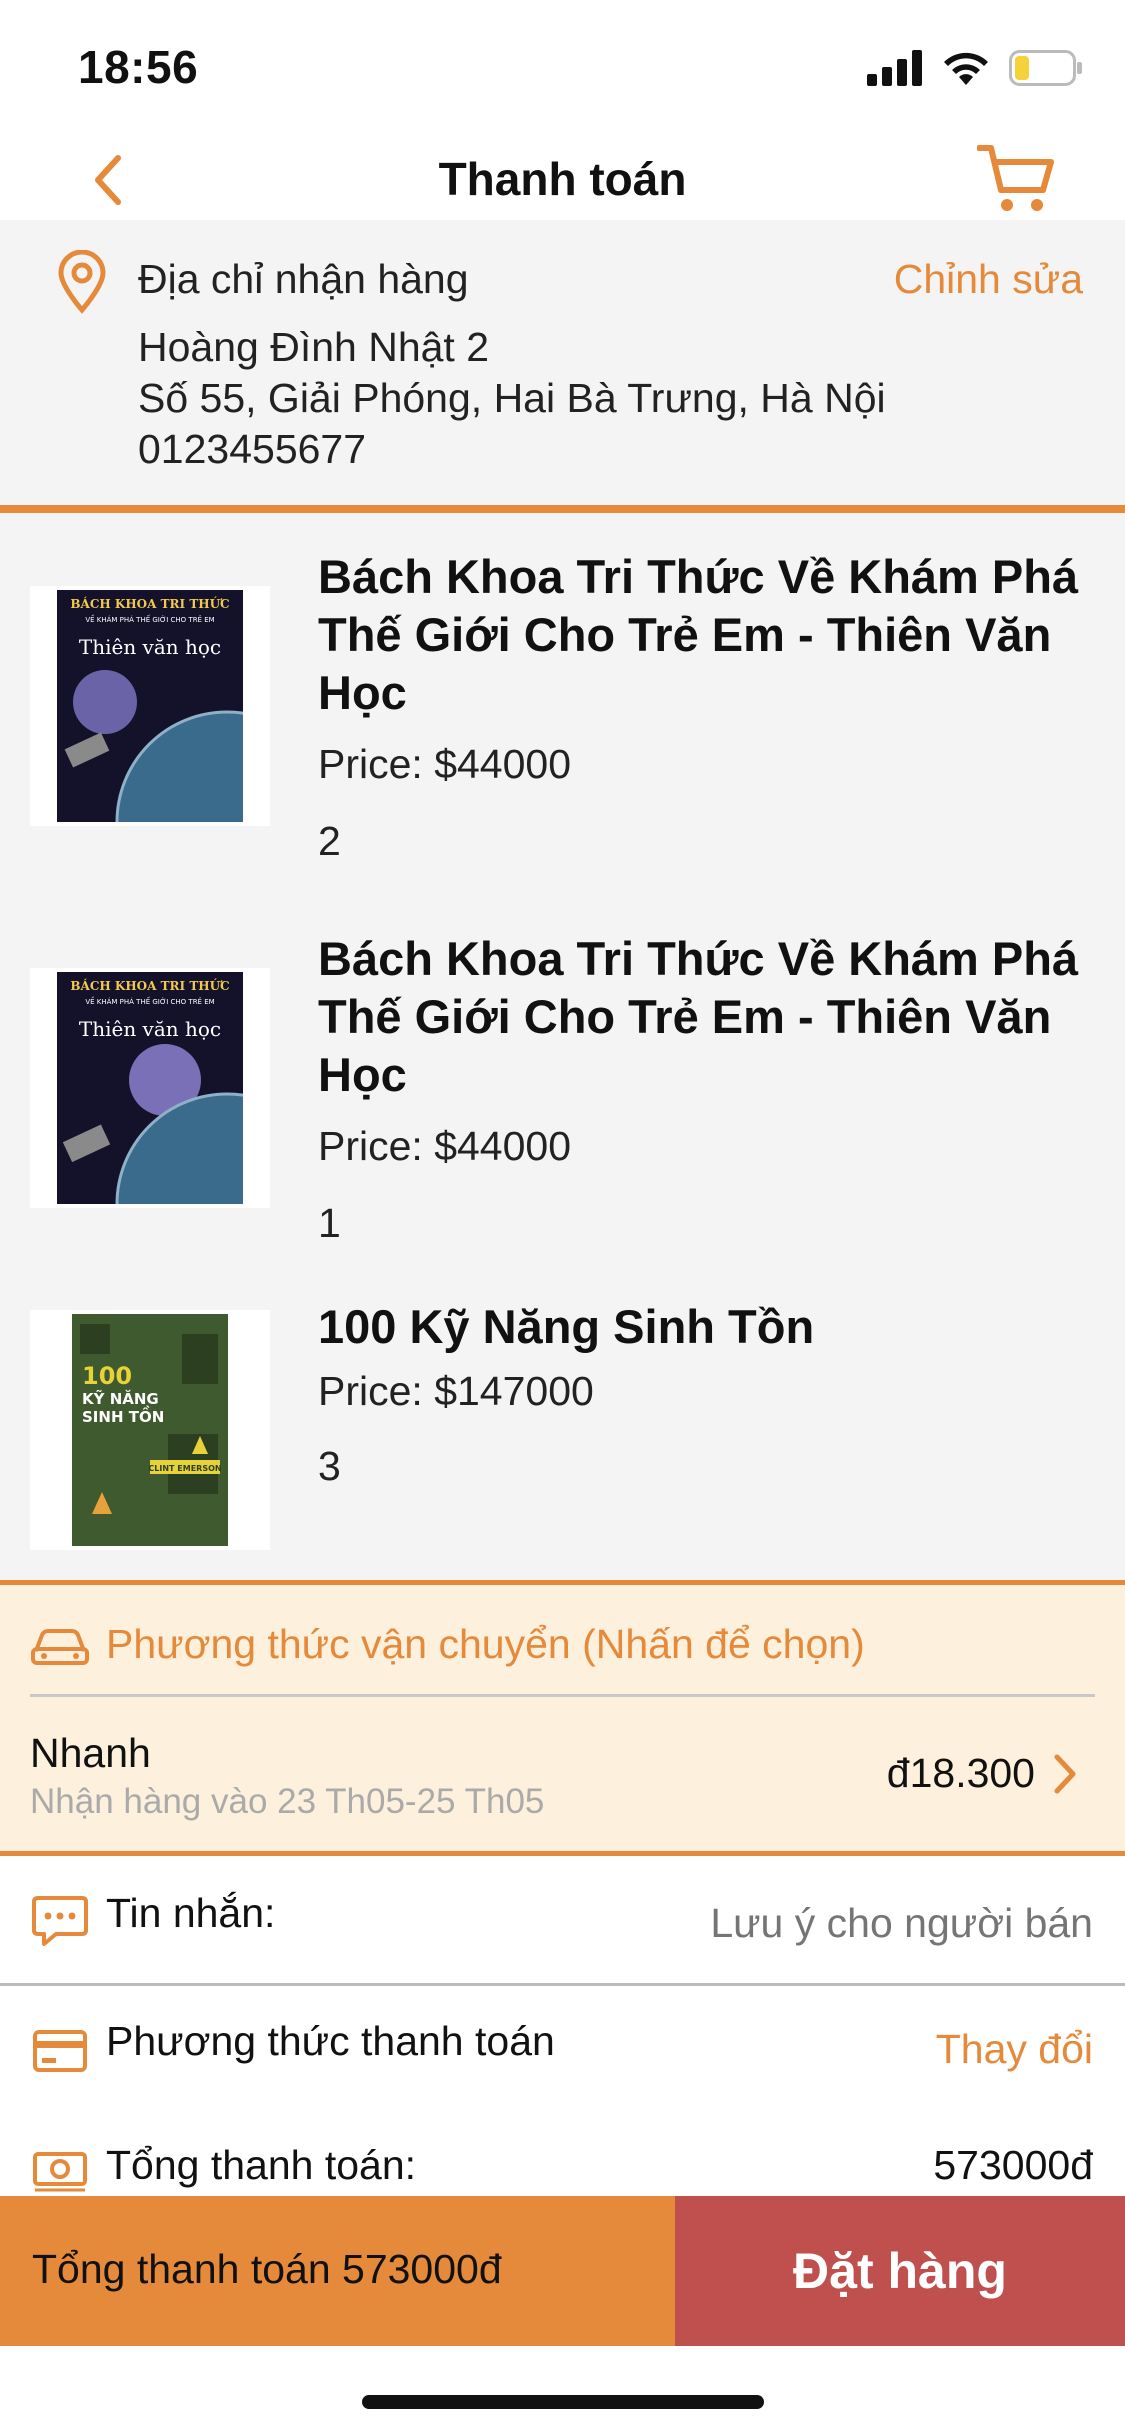 The image size is (1125, 2436). I want to click on message-section: Tin nhắn:, so click(562, 1921).